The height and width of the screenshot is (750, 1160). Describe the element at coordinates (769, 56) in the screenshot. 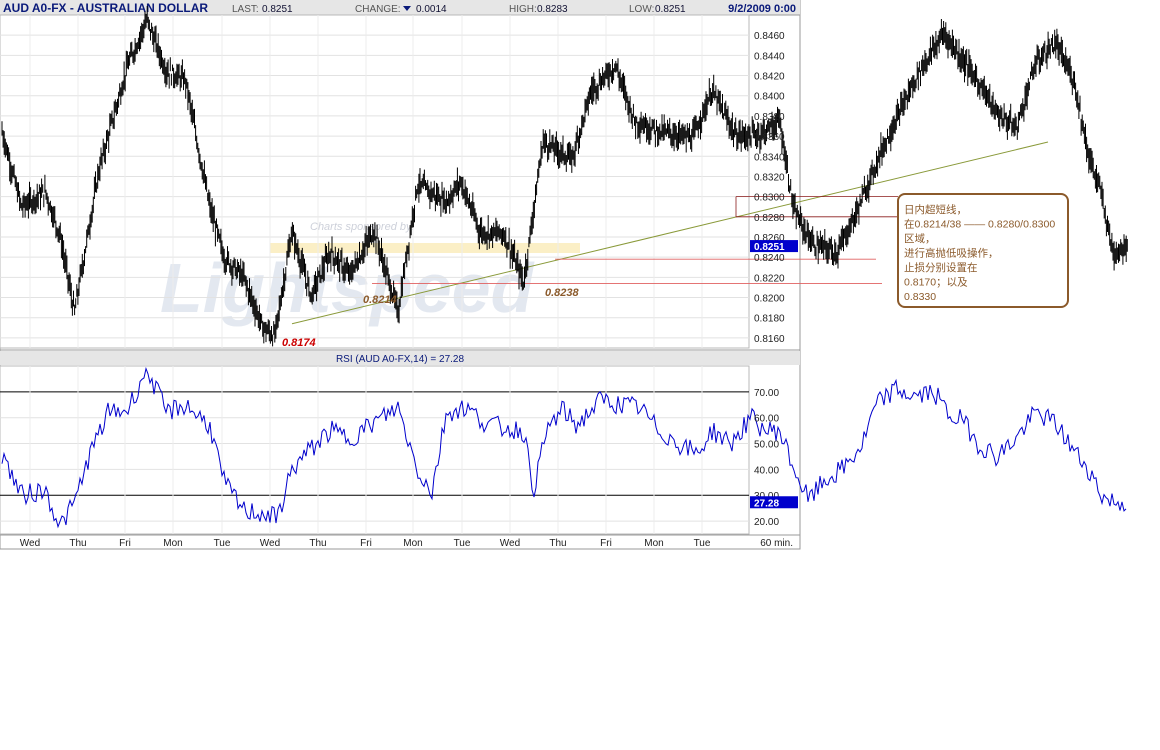

I see `price-tick-label: 0.8440` at that location.